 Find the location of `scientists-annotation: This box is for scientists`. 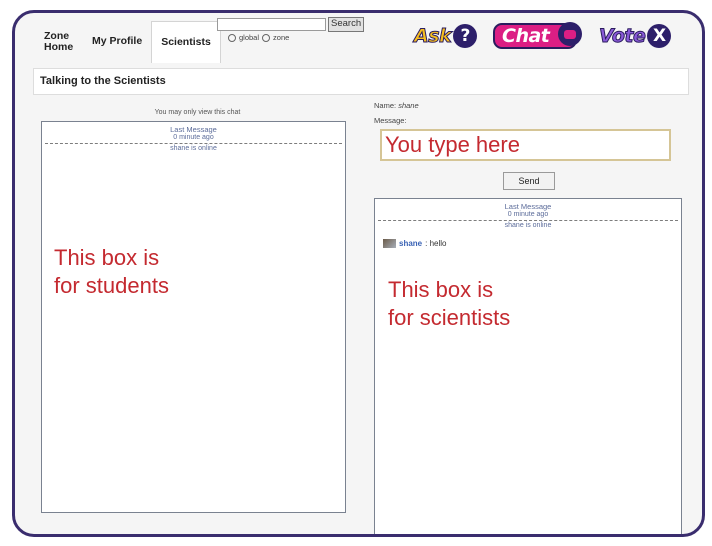

scientists-annotation: This box is for scientists is located at coordinates (449, 303).